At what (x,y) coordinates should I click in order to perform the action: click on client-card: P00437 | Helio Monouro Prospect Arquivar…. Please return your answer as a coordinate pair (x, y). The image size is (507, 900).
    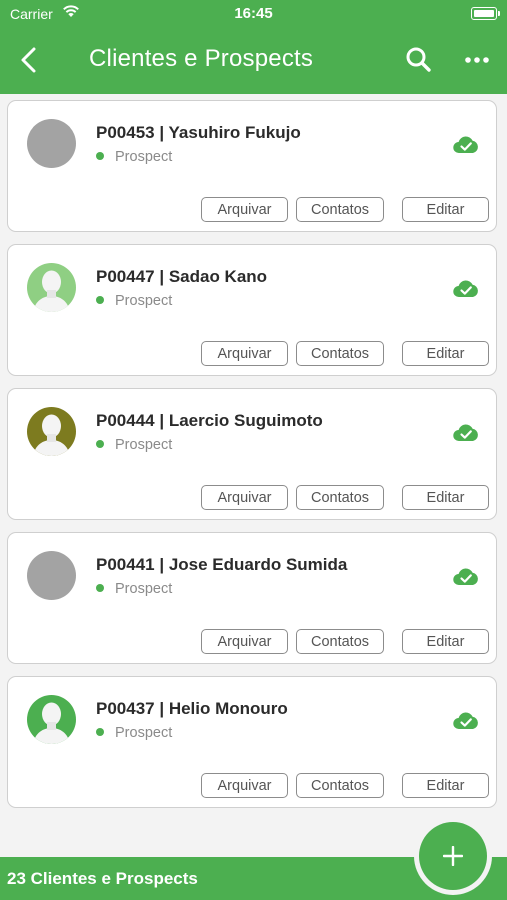
    Looking at the image, I should click on (252, 742).